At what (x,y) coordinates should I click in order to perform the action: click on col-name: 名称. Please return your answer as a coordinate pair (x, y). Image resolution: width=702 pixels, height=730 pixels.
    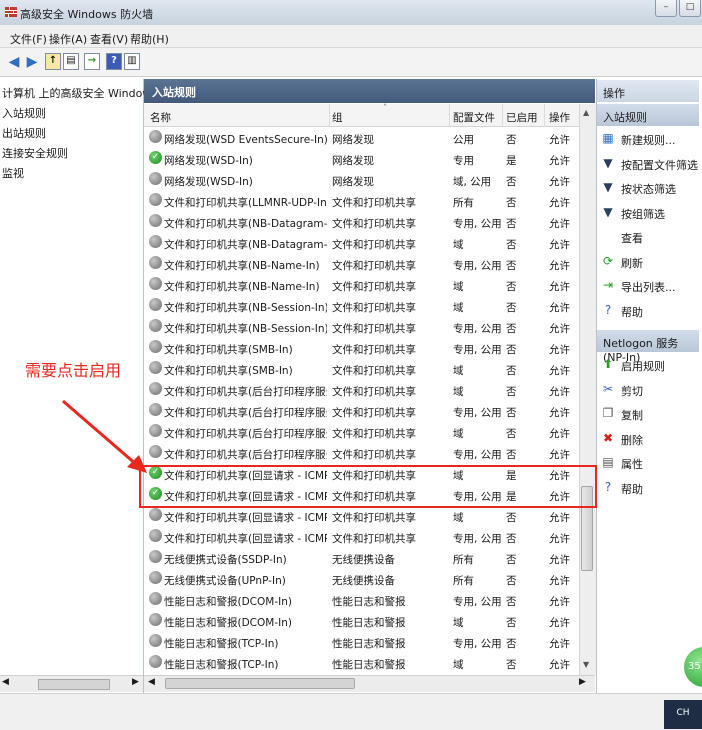
    Looking at the image, I should click on (160, 117).